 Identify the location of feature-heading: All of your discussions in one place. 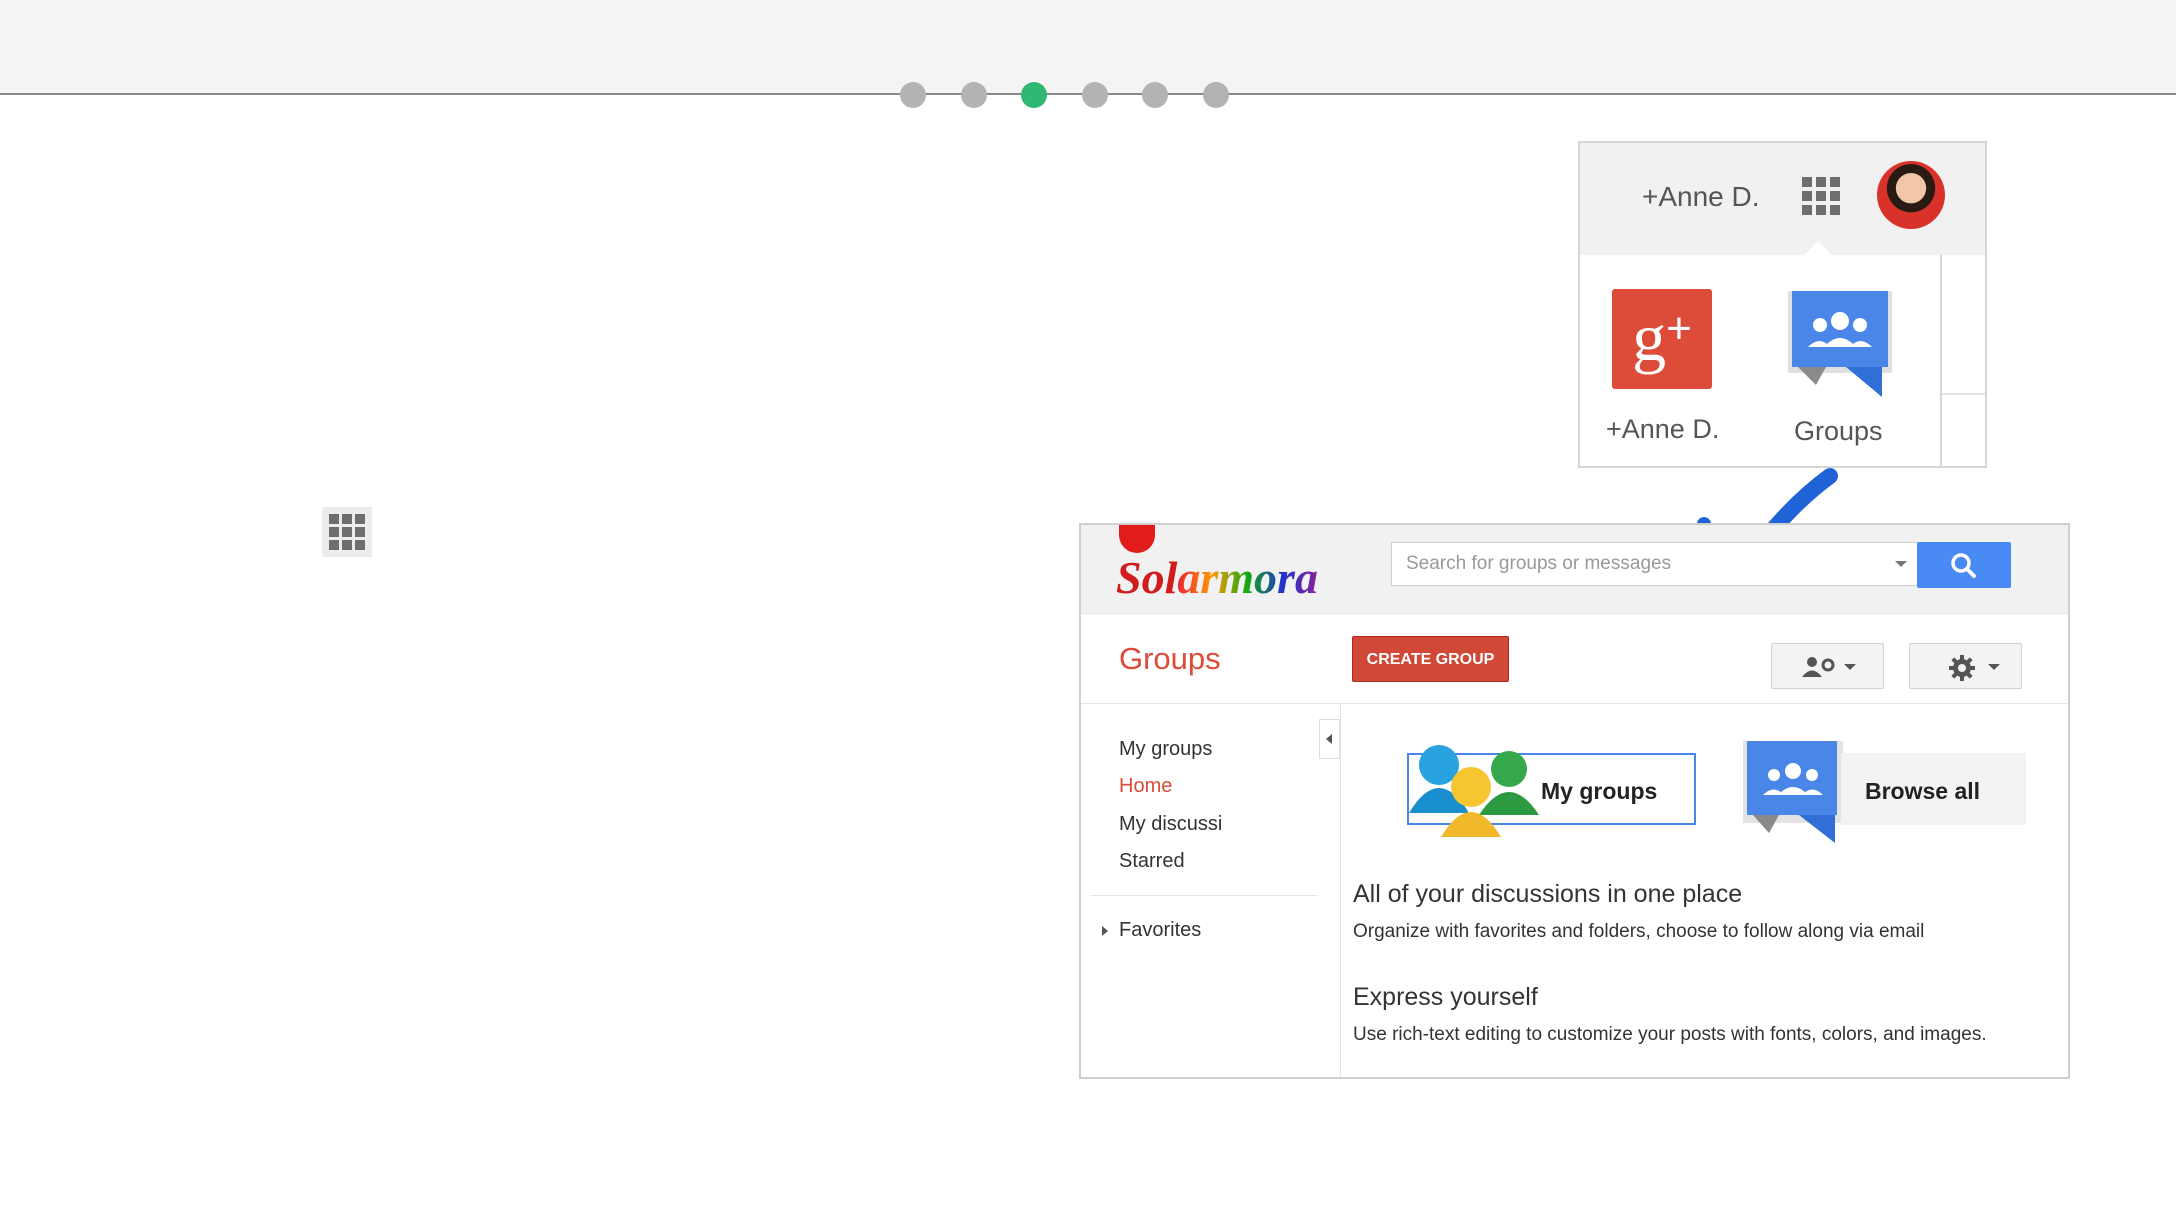
(1548, 894).